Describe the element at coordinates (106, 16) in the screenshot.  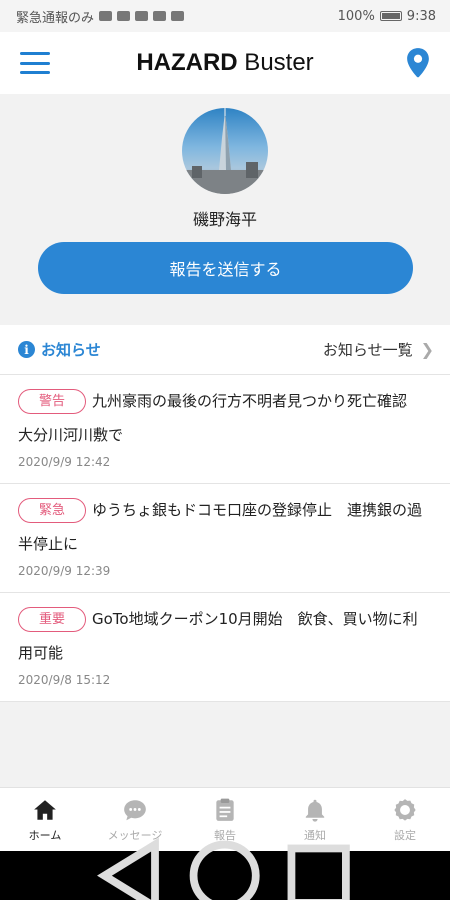
I see `signal-icon` at that location.